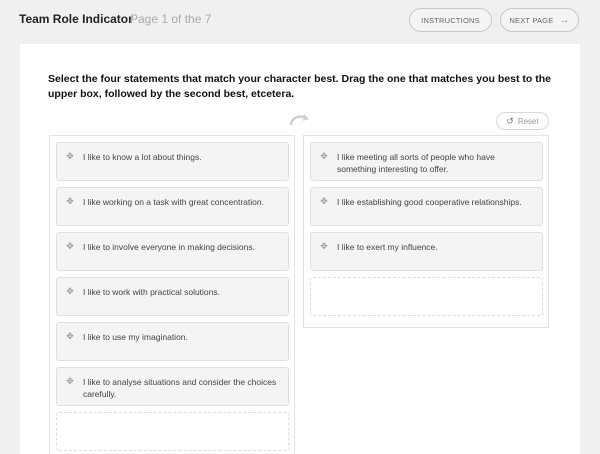  Describe the element at coordinates (387, 247) in the screenshot. I see `statement-text: I like to exert my influence.` at that location.